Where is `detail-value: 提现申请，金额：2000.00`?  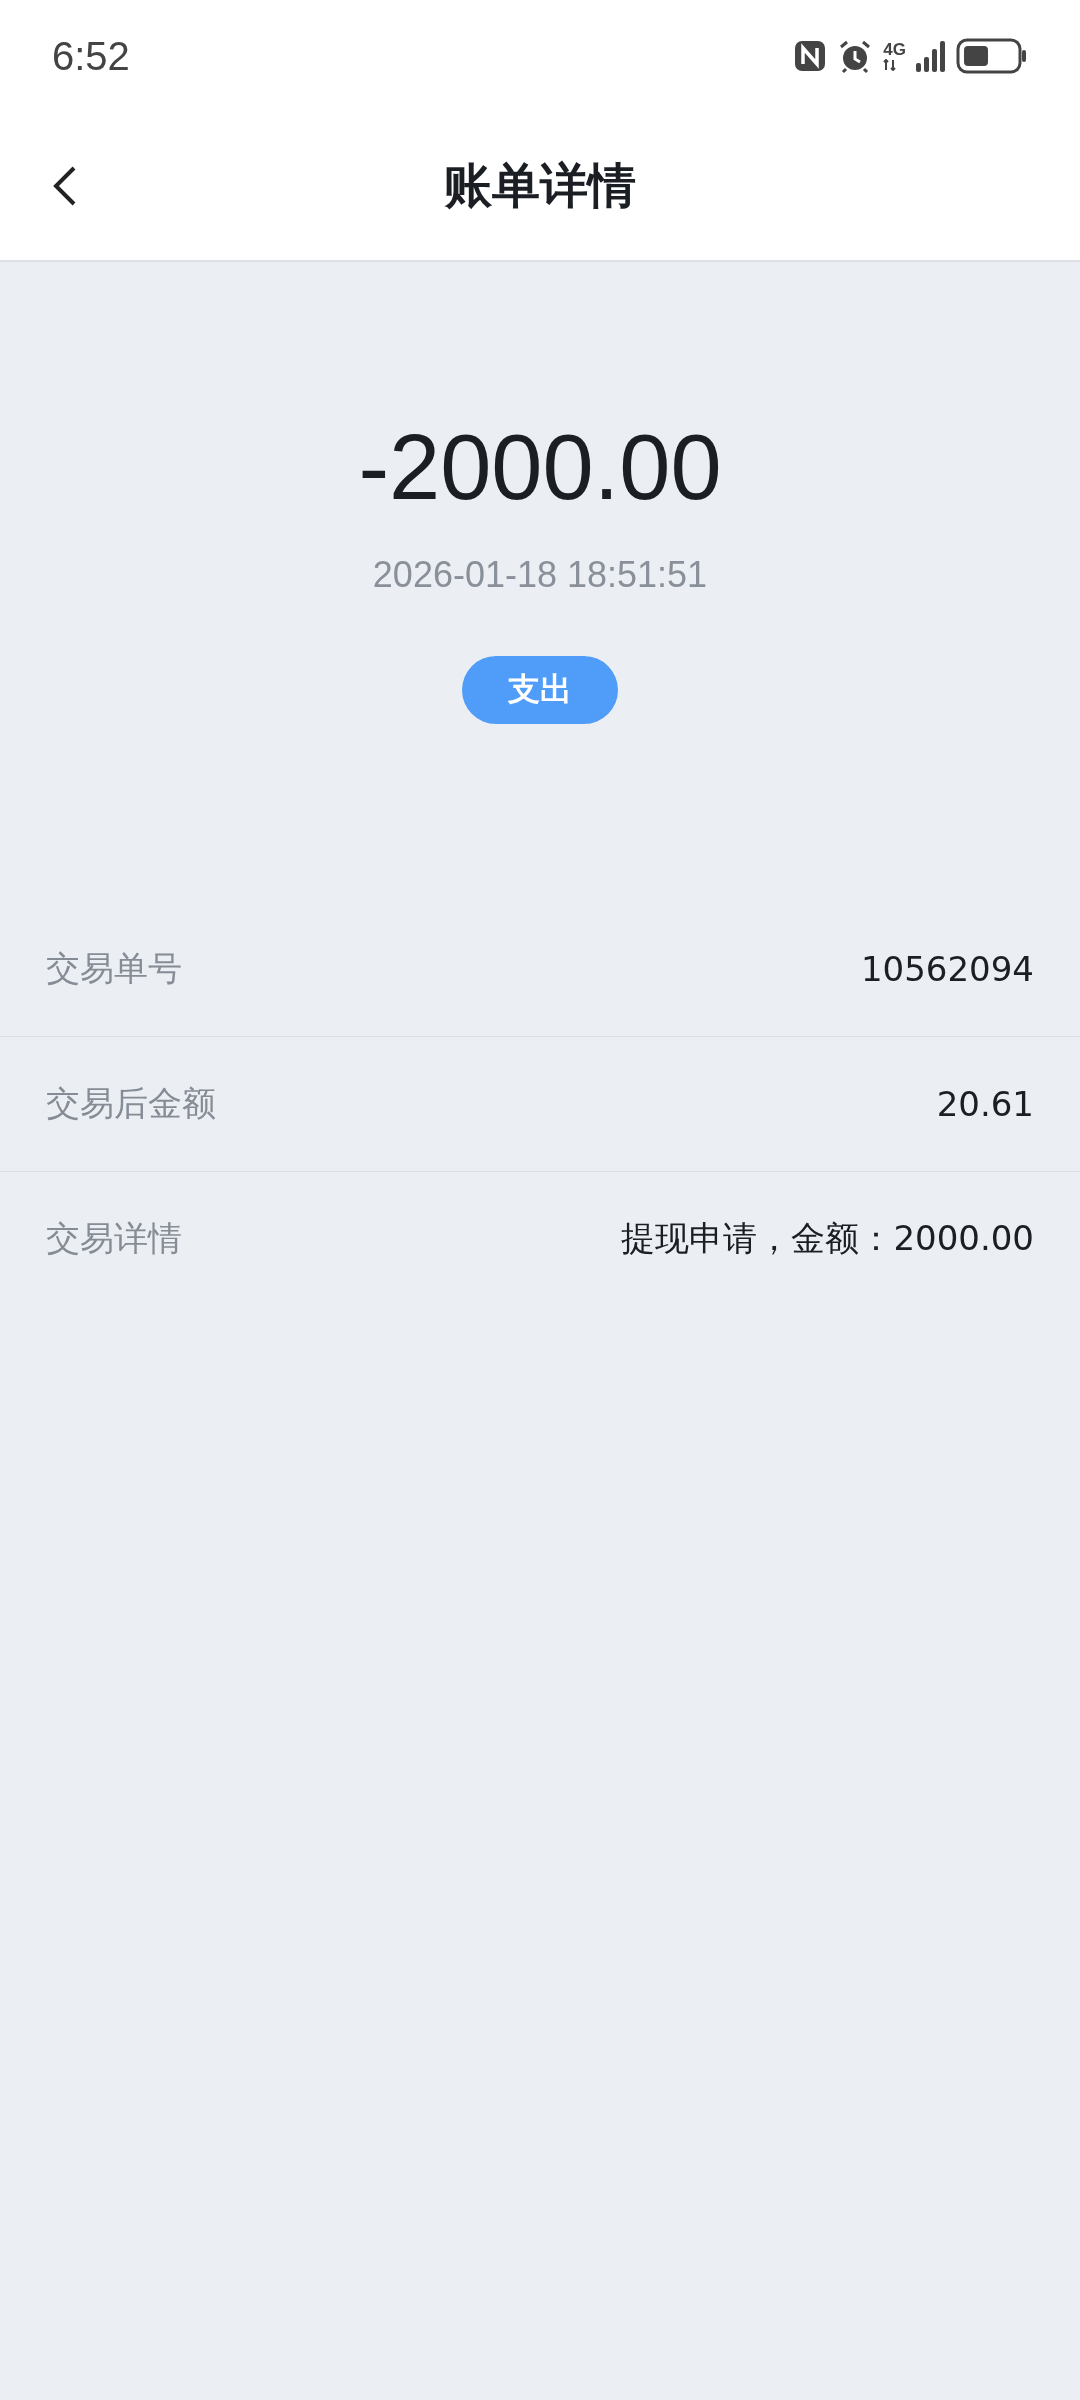
detail-value: 提现申请，金额：2000.00 is located at coordinates (827, 1238).